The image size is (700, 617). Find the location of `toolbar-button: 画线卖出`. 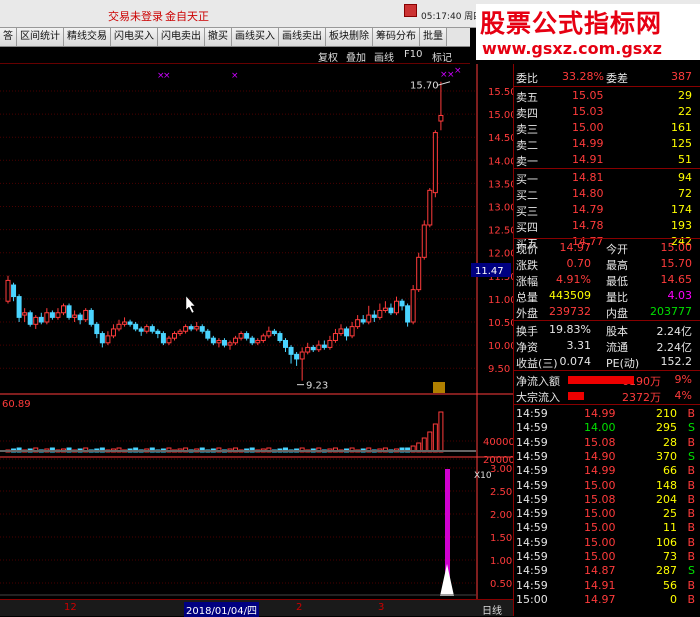

toolbar-button: 画线卖出 is located at coordinates (302, 37).